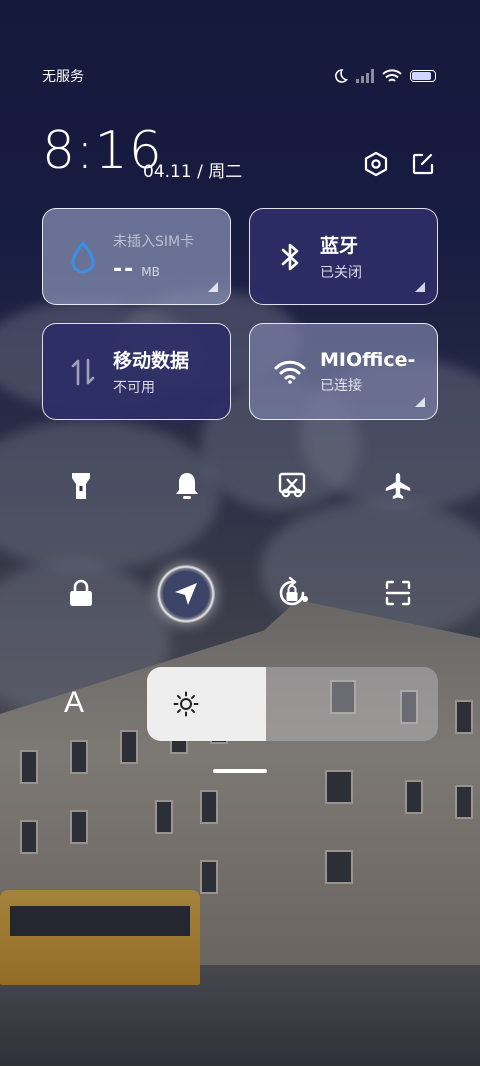  What do you see at coordinates (83, 372) in the screenshot?
I see `data-transfer-icon` at bounding box center [83, 372].